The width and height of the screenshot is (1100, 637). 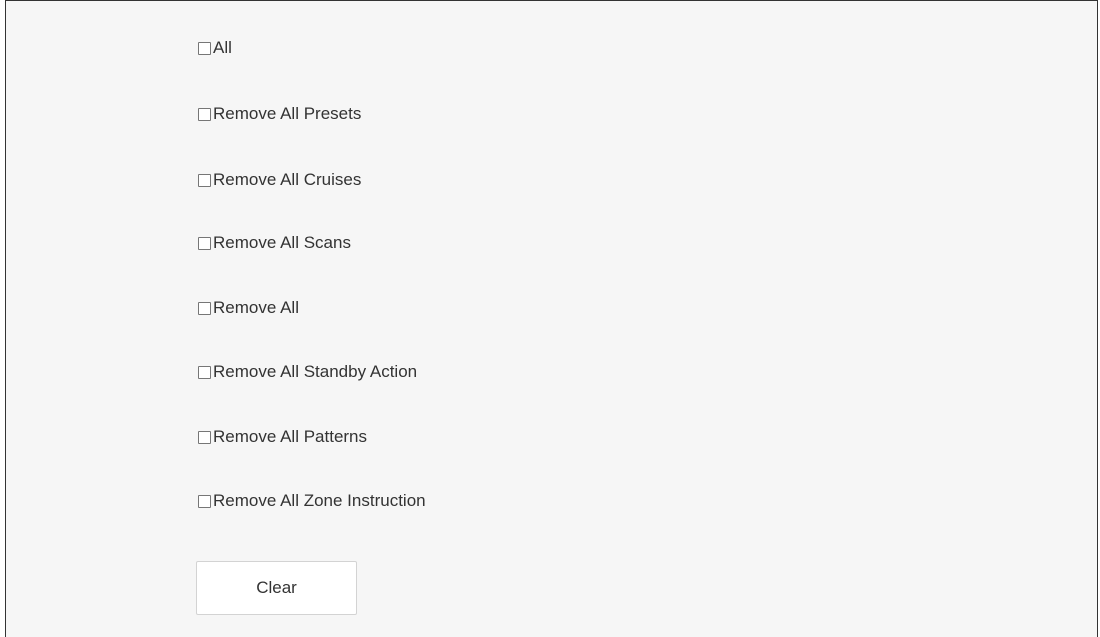 I want to click on option-label: Remove All Zone Instruction, so click(x=319, y=500).